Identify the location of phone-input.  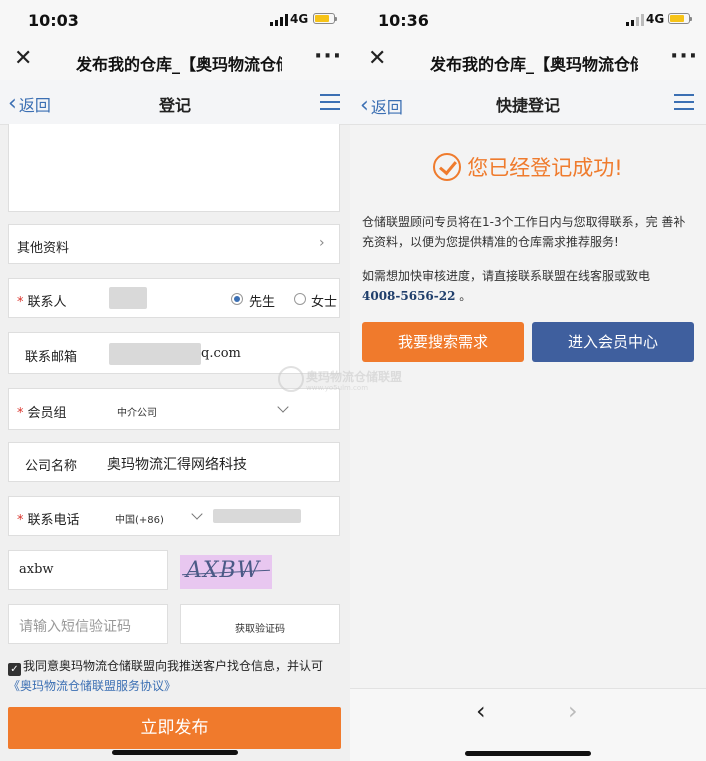
(257, 516).